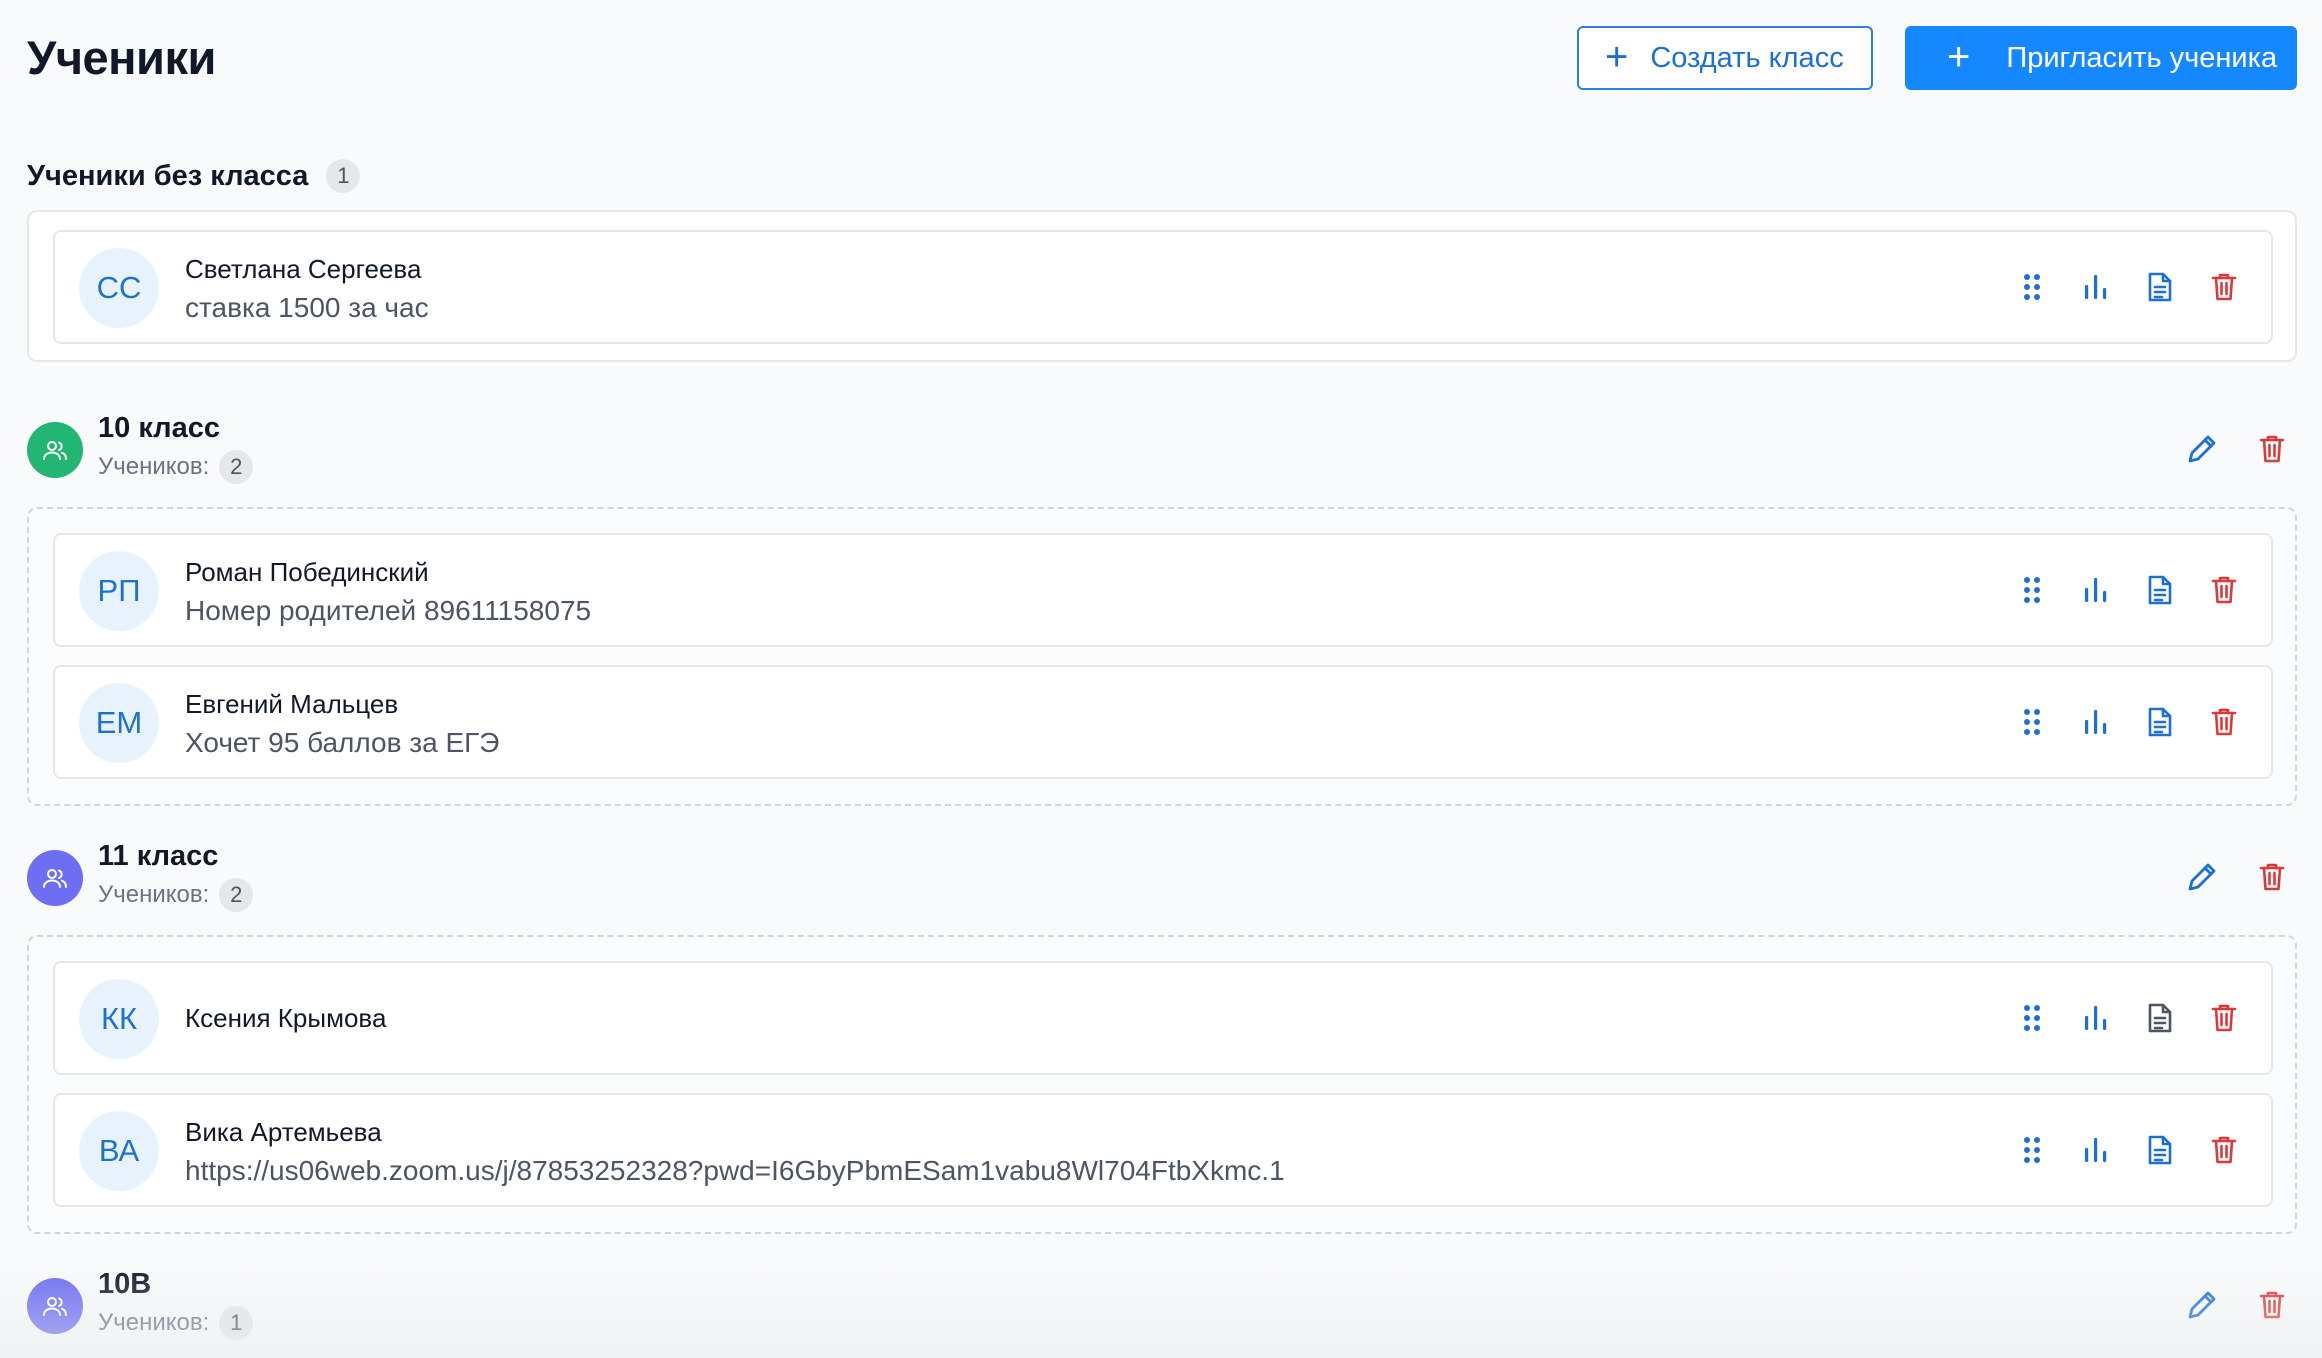  Describe the element at coordinates (292, 704) in the screenshot. I see `student-name: Евгений Мальцев` at that location.